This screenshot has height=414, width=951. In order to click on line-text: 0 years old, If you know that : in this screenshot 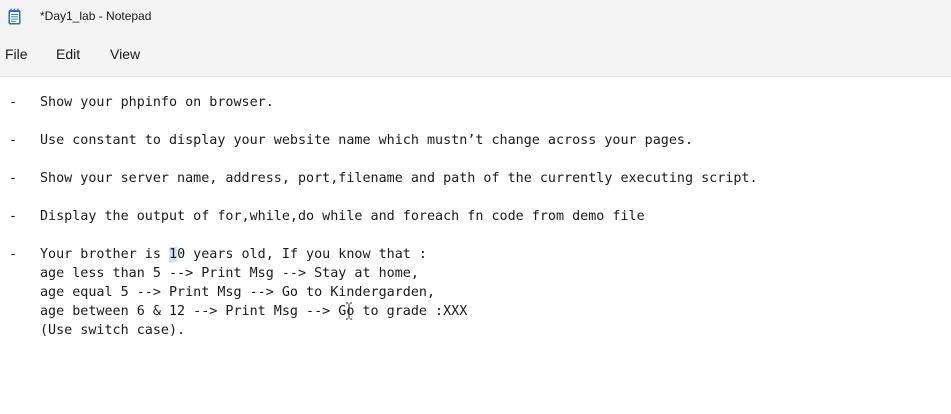, I will do `click(302, 254)`.